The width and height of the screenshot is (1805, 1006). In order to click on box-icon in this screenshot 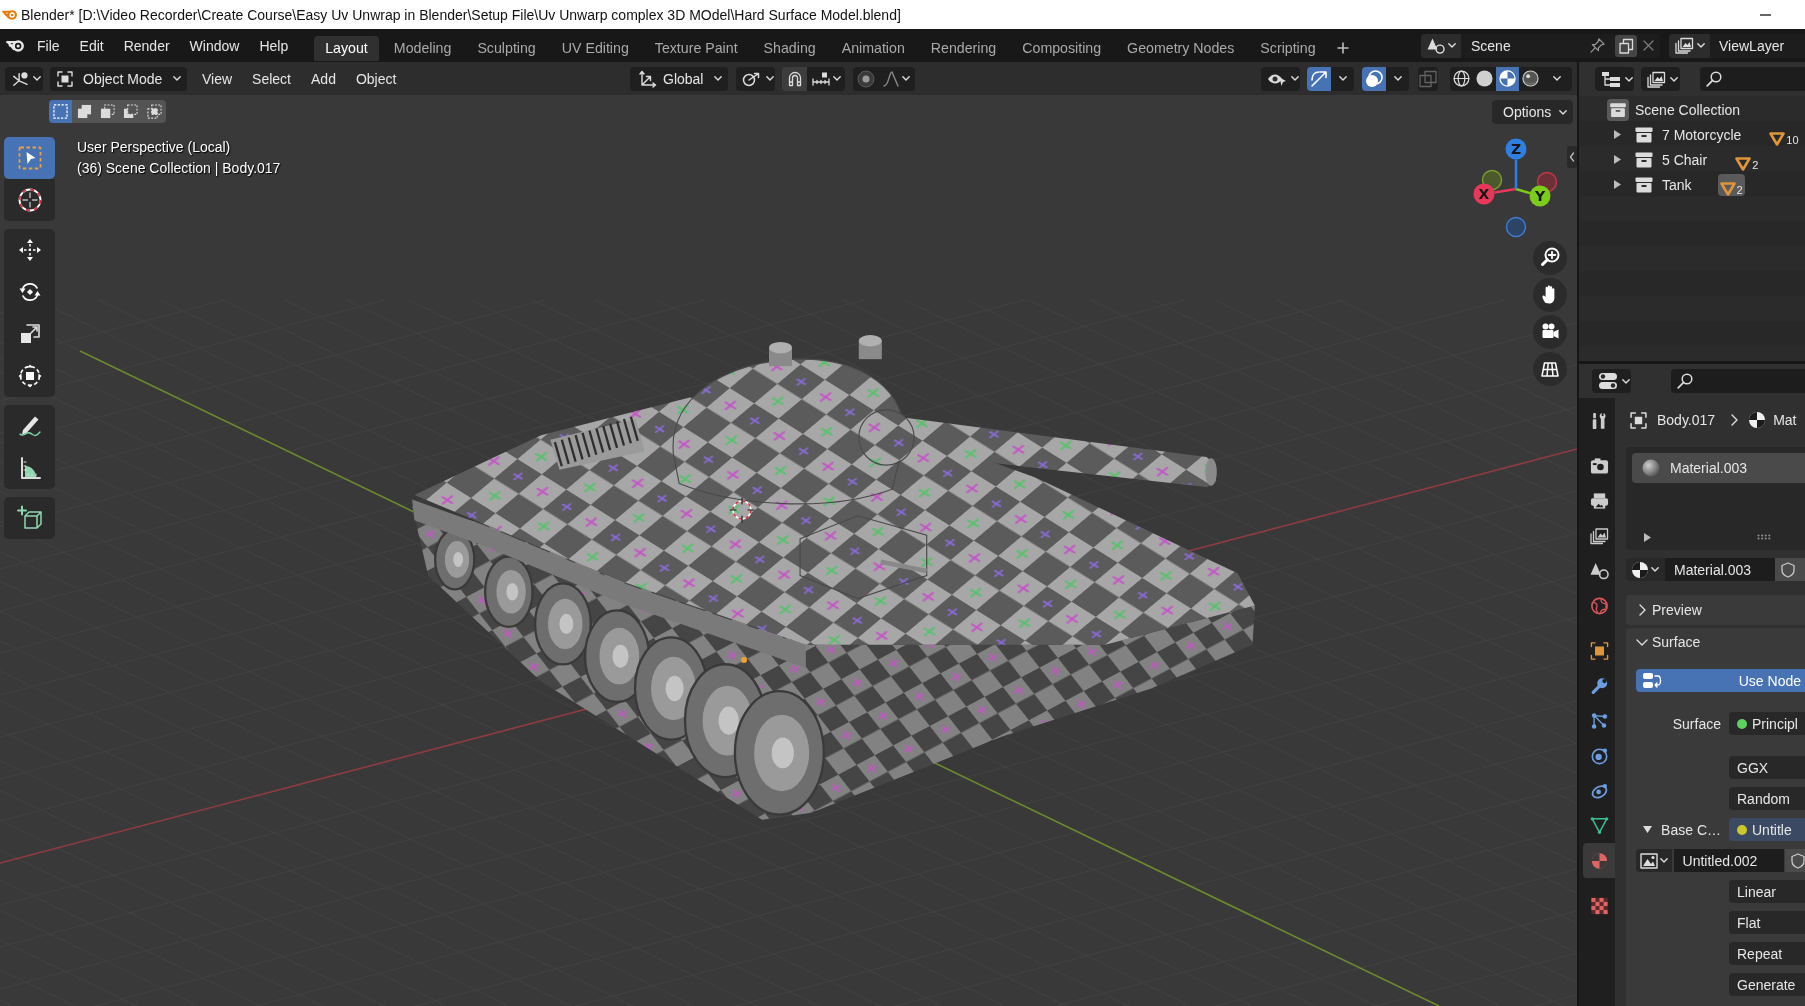, I will do `click(1618, 109)`.